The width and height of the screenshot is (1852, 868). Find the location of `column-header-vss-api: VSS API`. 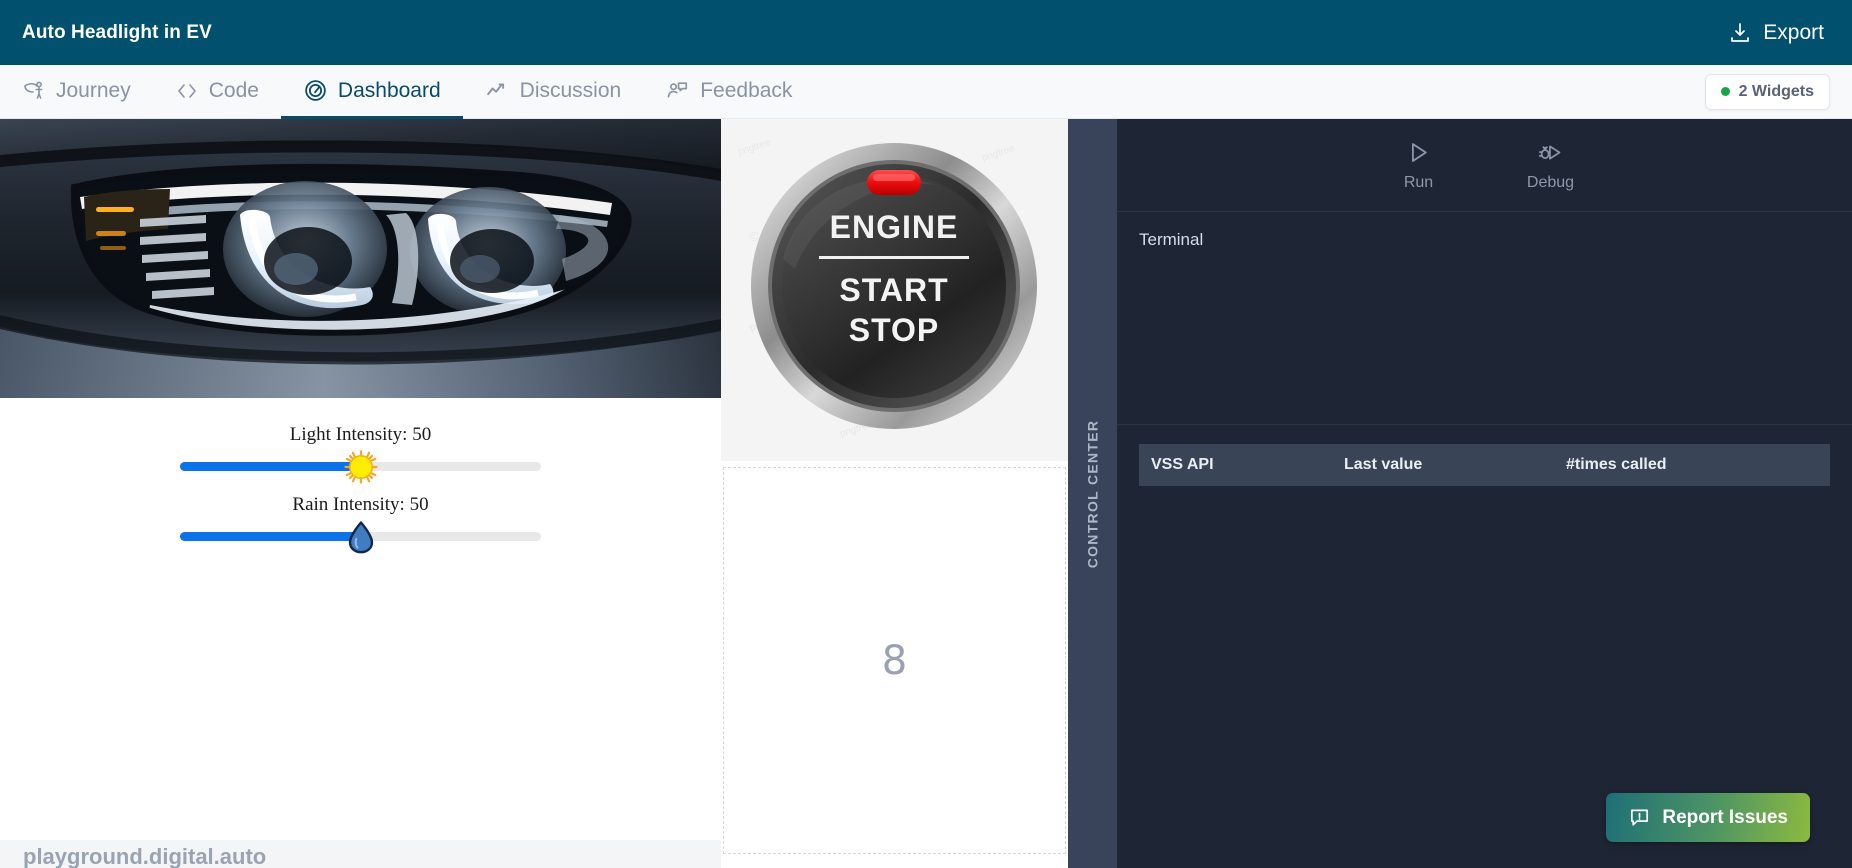

column-header-vss-api: VSS API is located at coordinates (1182, 464).